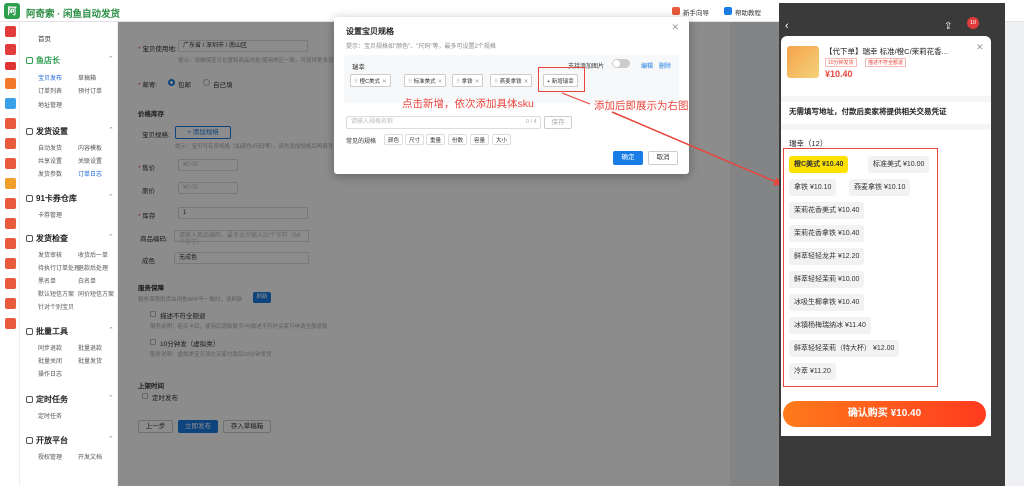 The width and height of the screenshot is (1024, 486). What do you see at coordinates (813, 187) in the screenshot?
I see `sku-option: 拿铁 ¥10.10` at bounding box center [813, 187].